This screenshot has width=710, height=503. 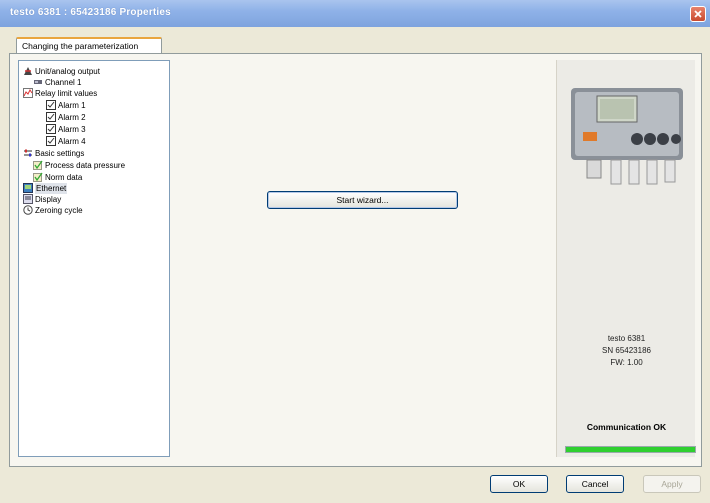 I want to click on communication-status: Communication OK, so click(x=626, y=427).